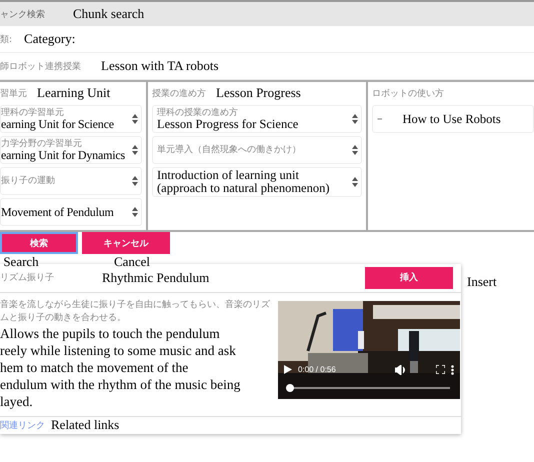 The image size is (534, 462). Describe the element at coordinates (452, 369) in the screenshot. I see `more-icon` at that location.